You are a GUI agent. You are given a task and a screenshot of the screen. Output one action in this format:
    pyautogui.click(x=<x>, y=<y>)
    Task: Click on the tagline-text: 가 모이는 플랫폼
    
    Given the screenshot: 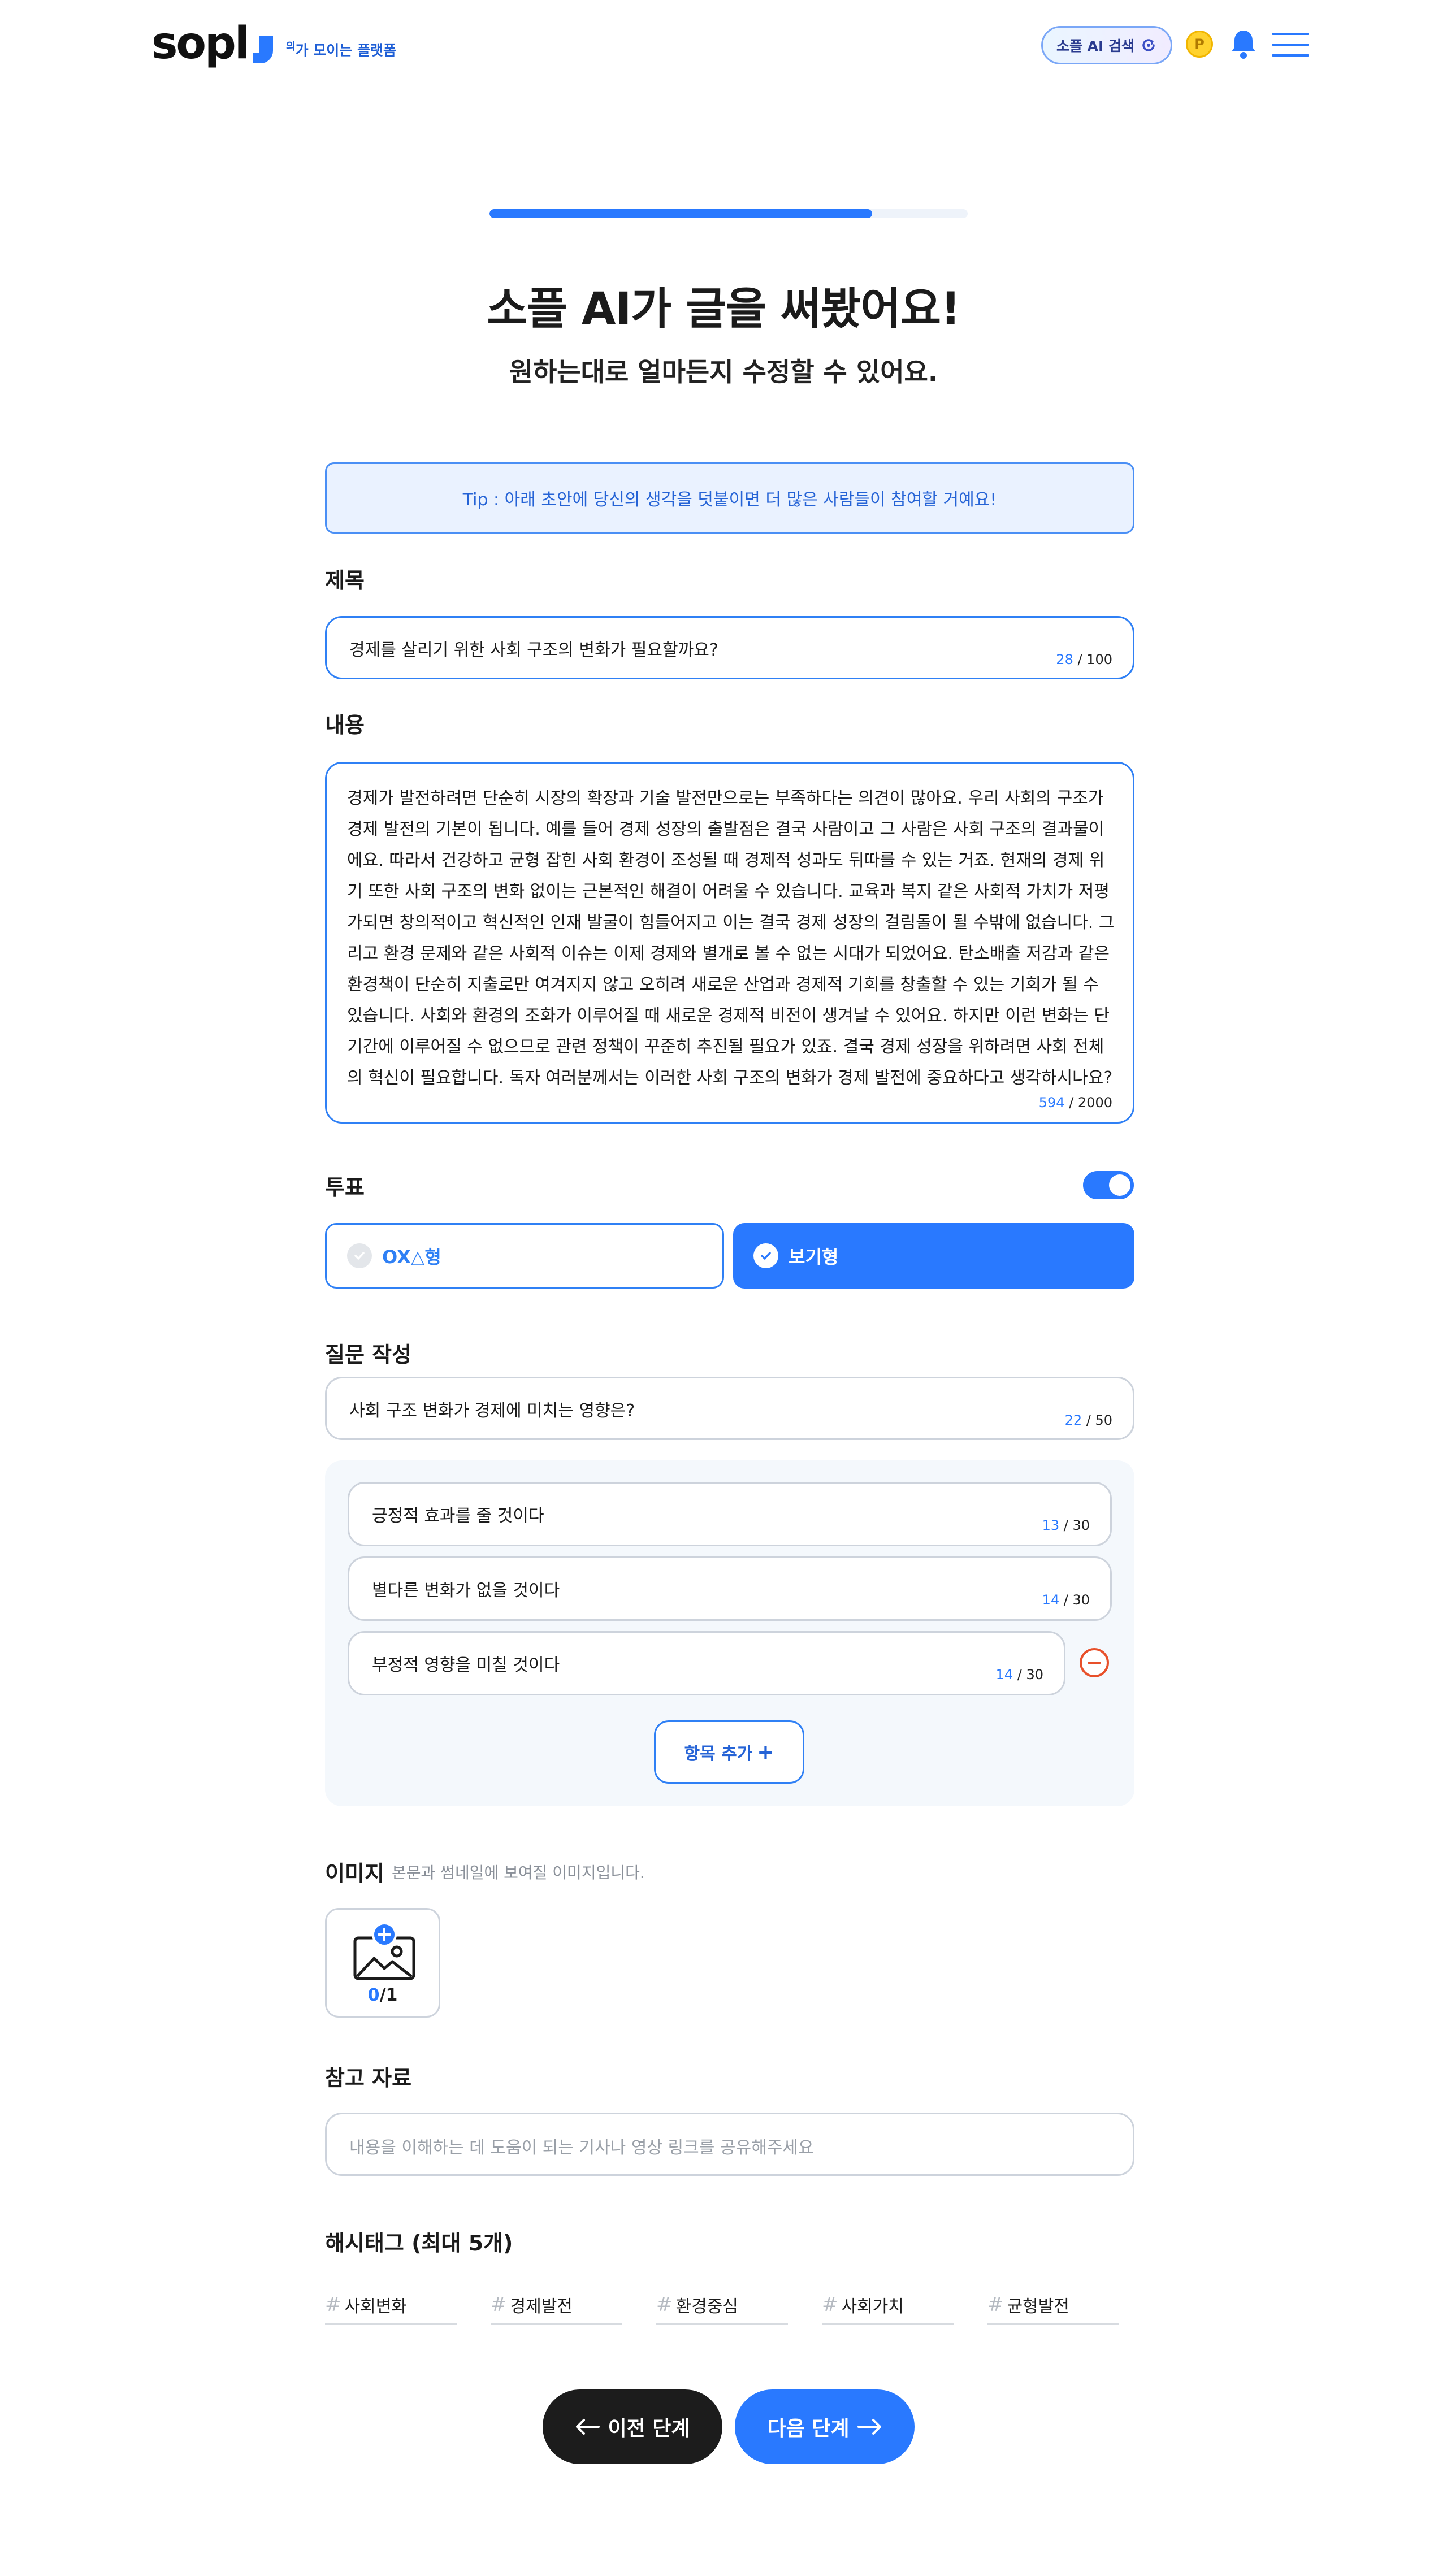 What is the action you would take?
    pyautogui.click(x=345, y=50)
    